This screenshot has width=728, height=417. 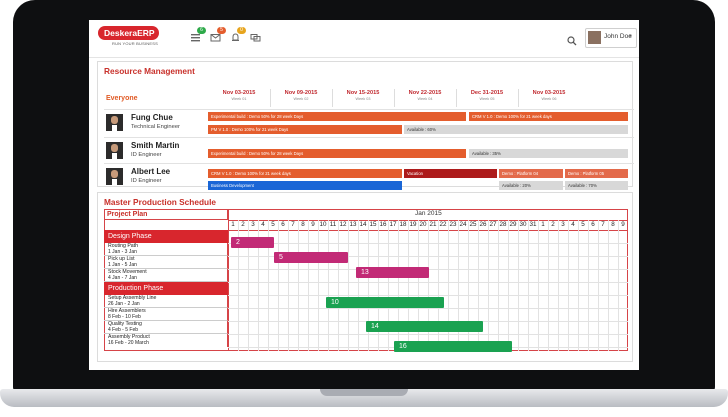 What do you see at coordinates (237, 35) in the screenshot?
I see `bell-icon: 0` at bounding box center [237, 35].